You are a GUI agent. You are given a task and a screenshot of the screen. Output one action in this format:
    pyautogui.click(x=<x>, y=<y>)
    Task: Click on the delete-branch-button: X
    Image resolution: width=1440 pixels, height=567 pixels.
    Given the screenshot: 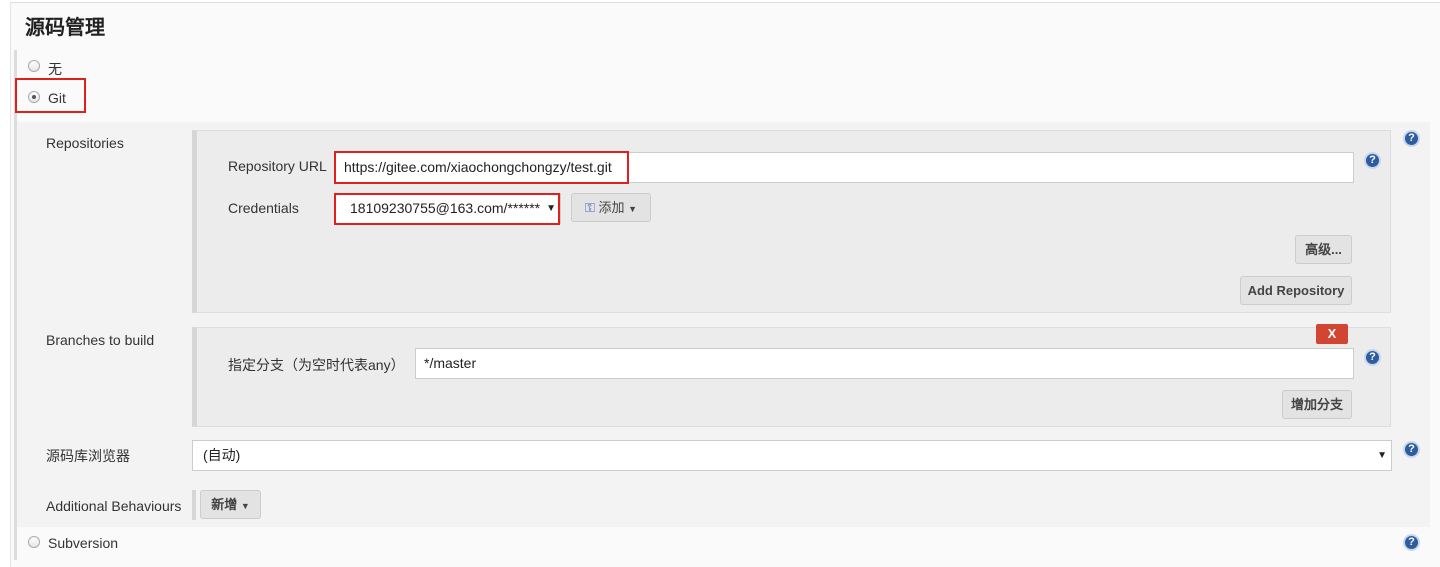 What is the action you would take?
    pyautogui.click(x=1332, y=334)
    